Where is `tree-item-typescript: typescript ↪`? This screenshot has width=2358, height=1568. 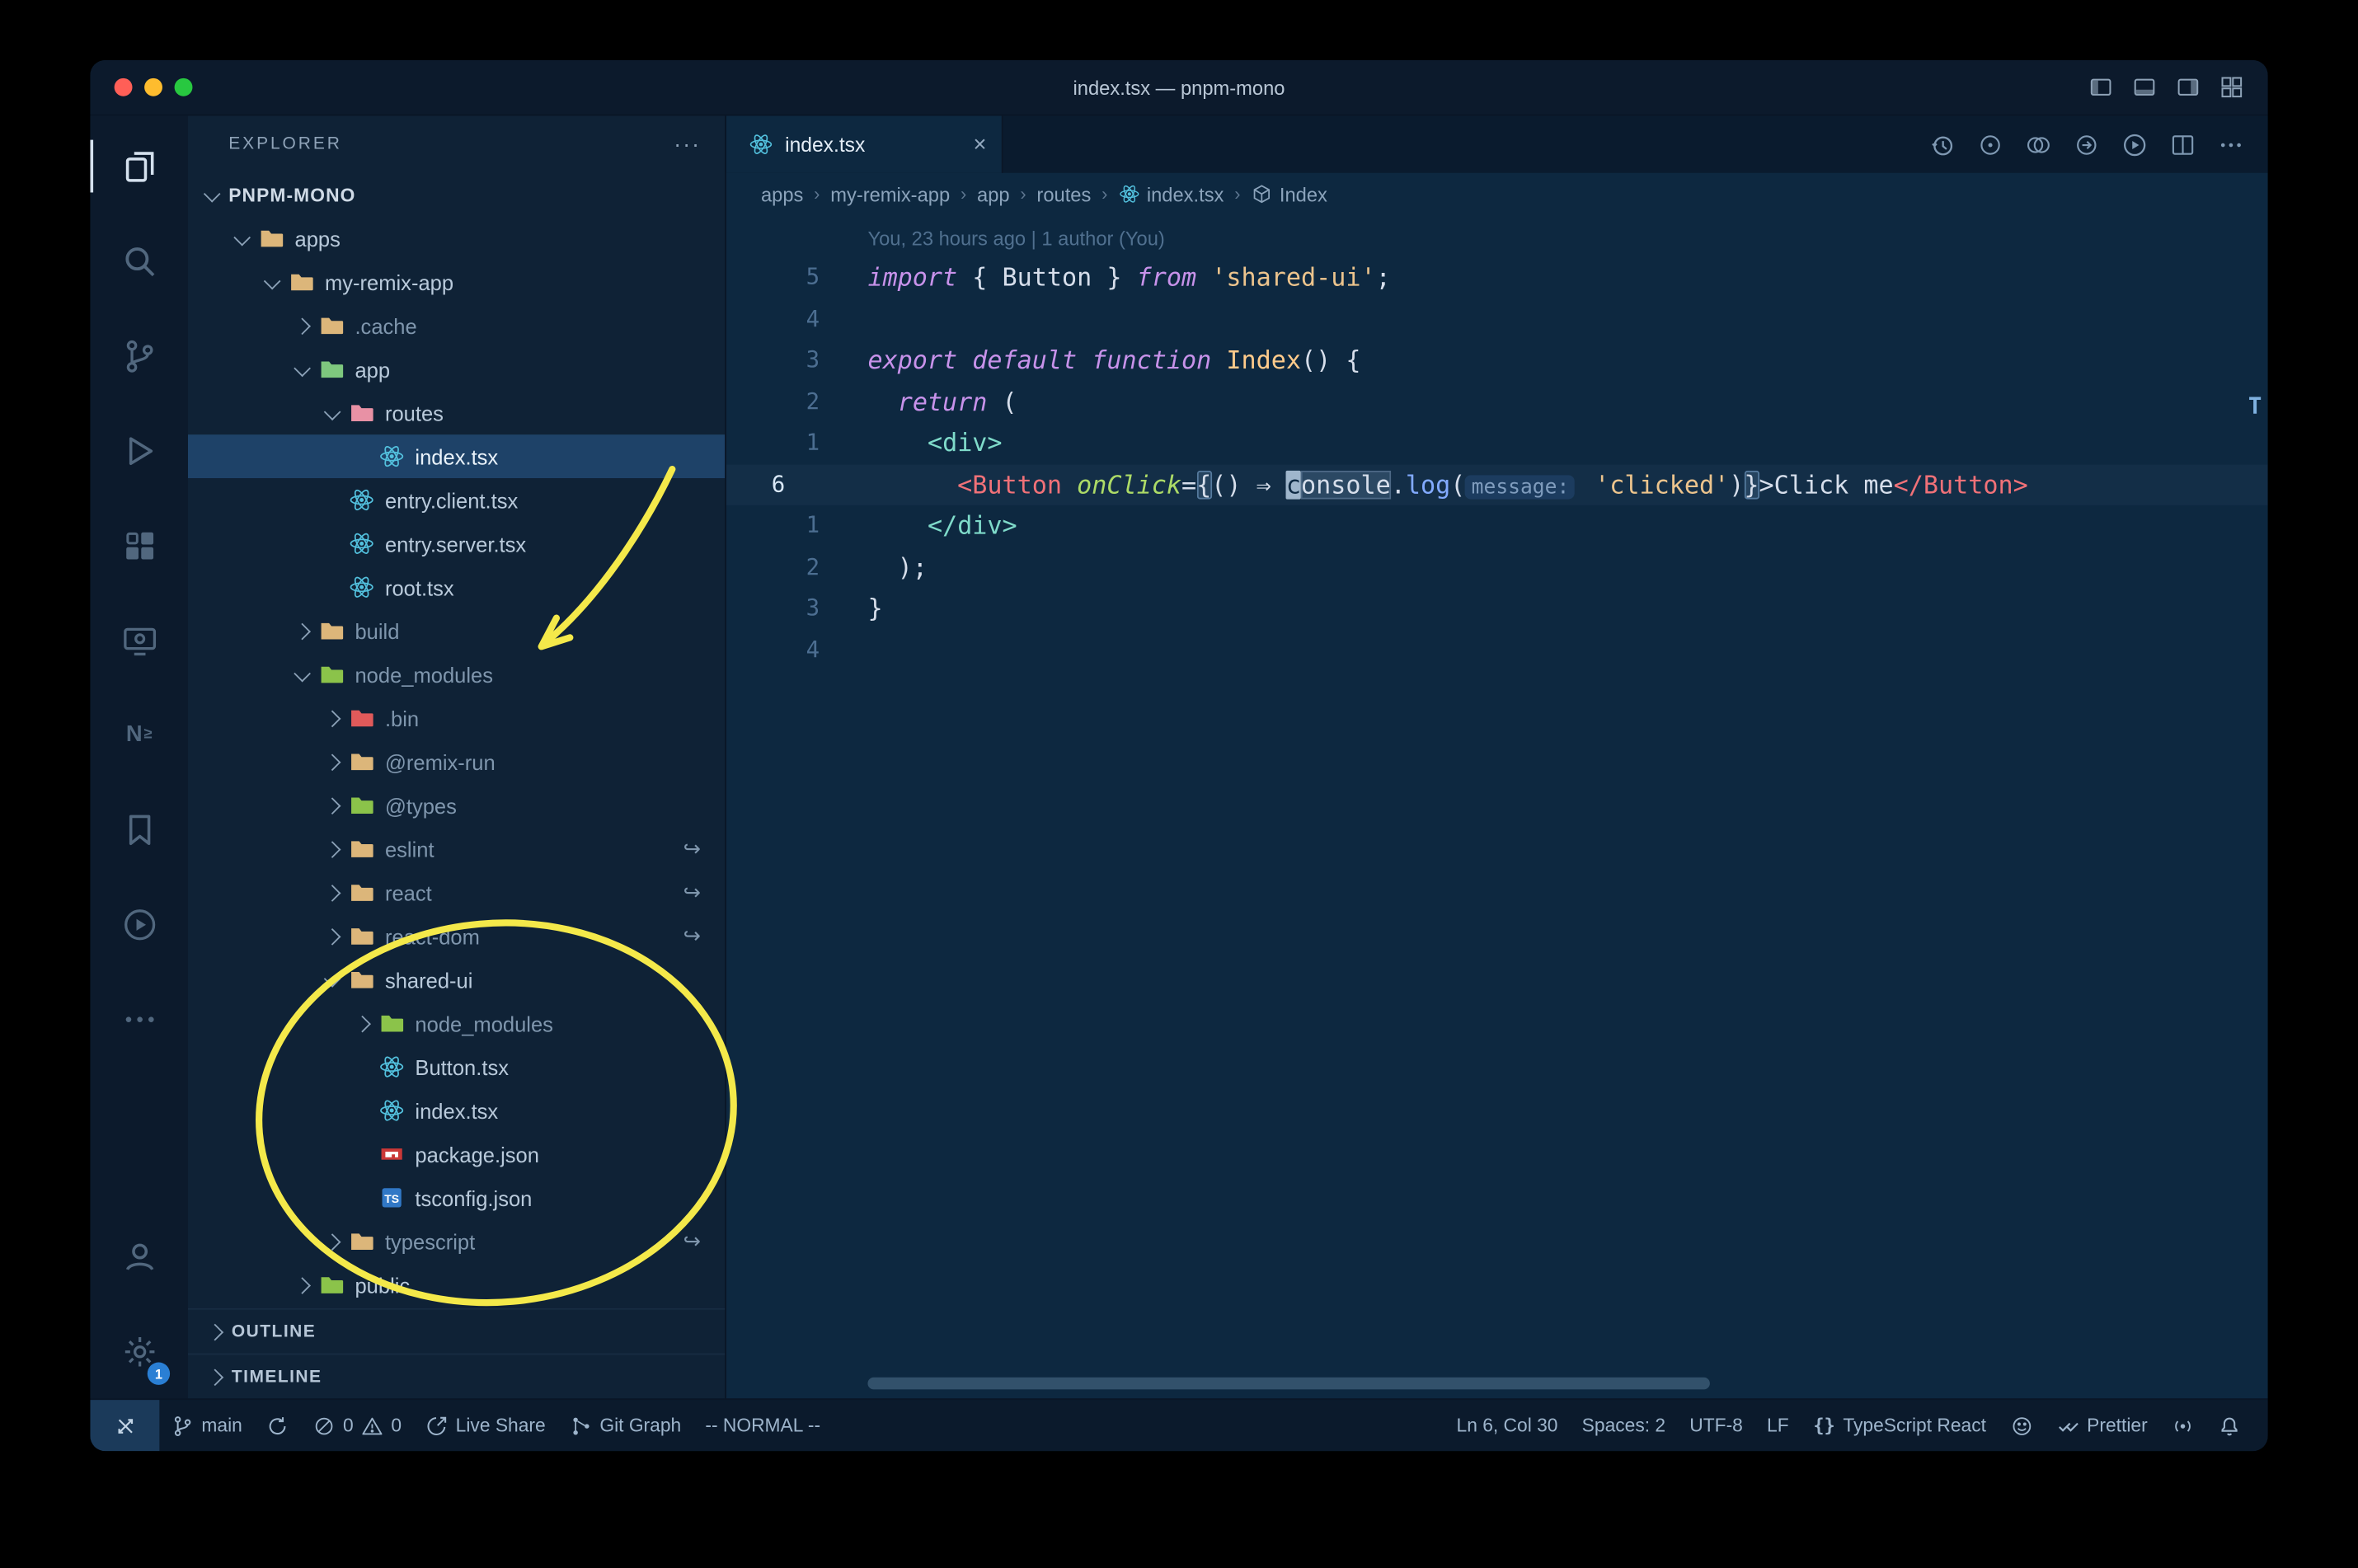
tree-item-typescript: typescript ↪ is located at coordinates (457, 1241).